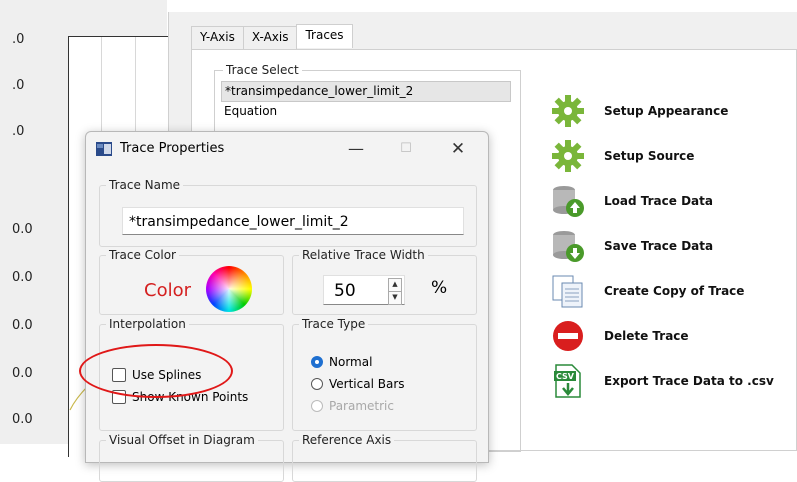 Image resolution: width=797 pixels, height=482 pixels. I want to click on database-load-icon, so click(568, 201).